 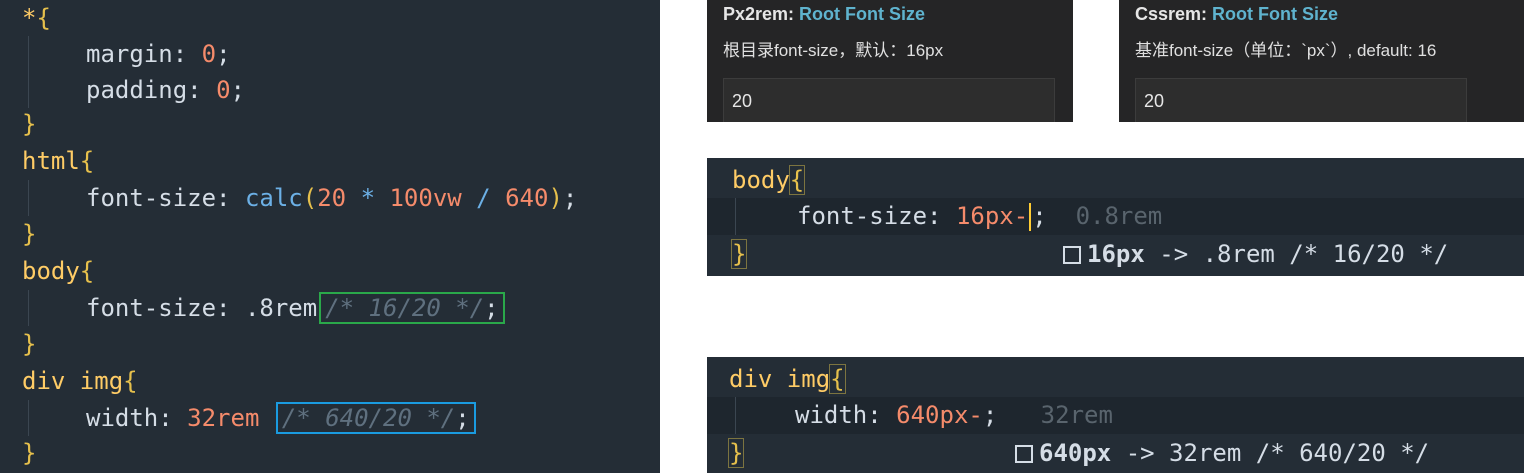 I want to click on setting-description: 根目录font-size，默认：16px, so click(x=833, y=50).